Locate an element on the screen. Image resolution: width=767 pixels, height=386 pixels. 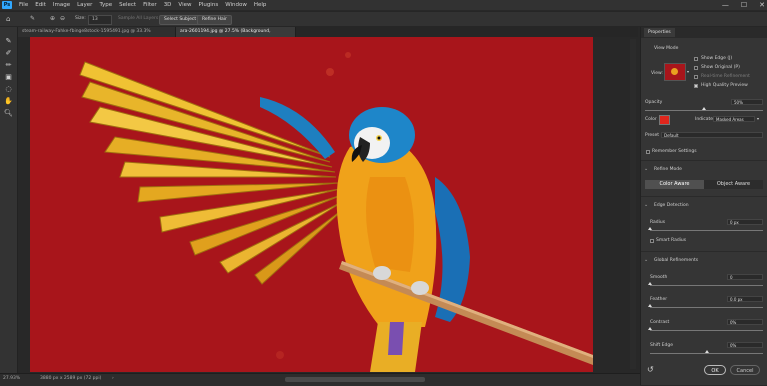
hand-tool-icon: ✋ is located at coordinates (8, 101).